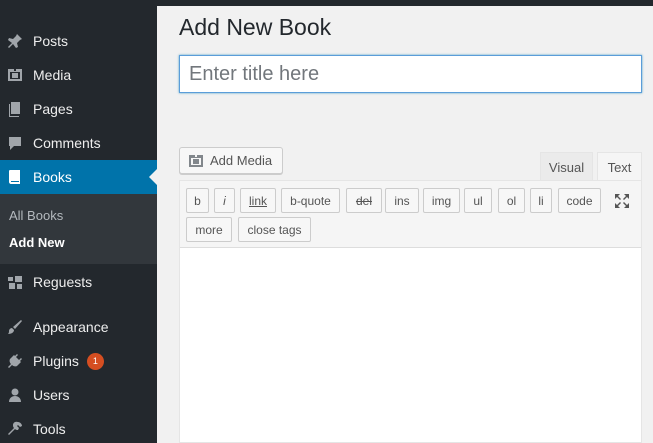  I want to click on quicktag-label: code, so click(579, 200).